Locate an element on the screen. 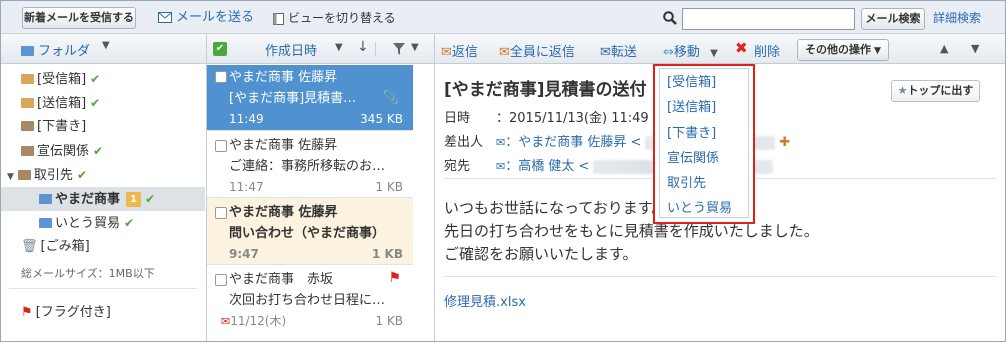 This screenshot has width=1006, height=342. compose-mail-label: メールを送る is located at coordinates (215, 17).